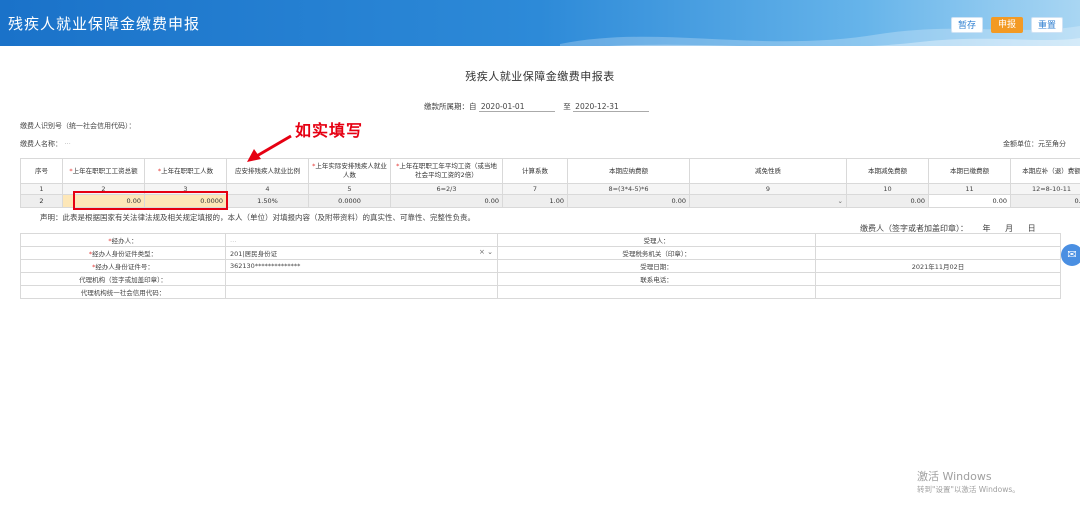 This screenshot has height=511, width=1080. I want to click on index-cell: 9, so click(768, 189).